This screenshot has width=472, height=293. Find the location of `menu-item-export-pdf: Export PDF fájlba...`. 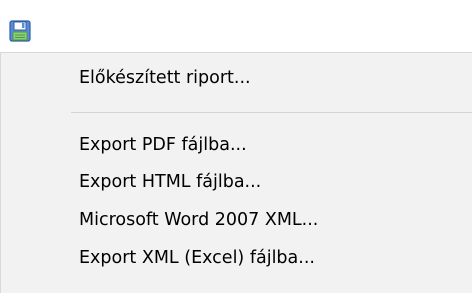

menu-item-export-pdf: Export PDF fájlba... is located at coordinates (163, 145).